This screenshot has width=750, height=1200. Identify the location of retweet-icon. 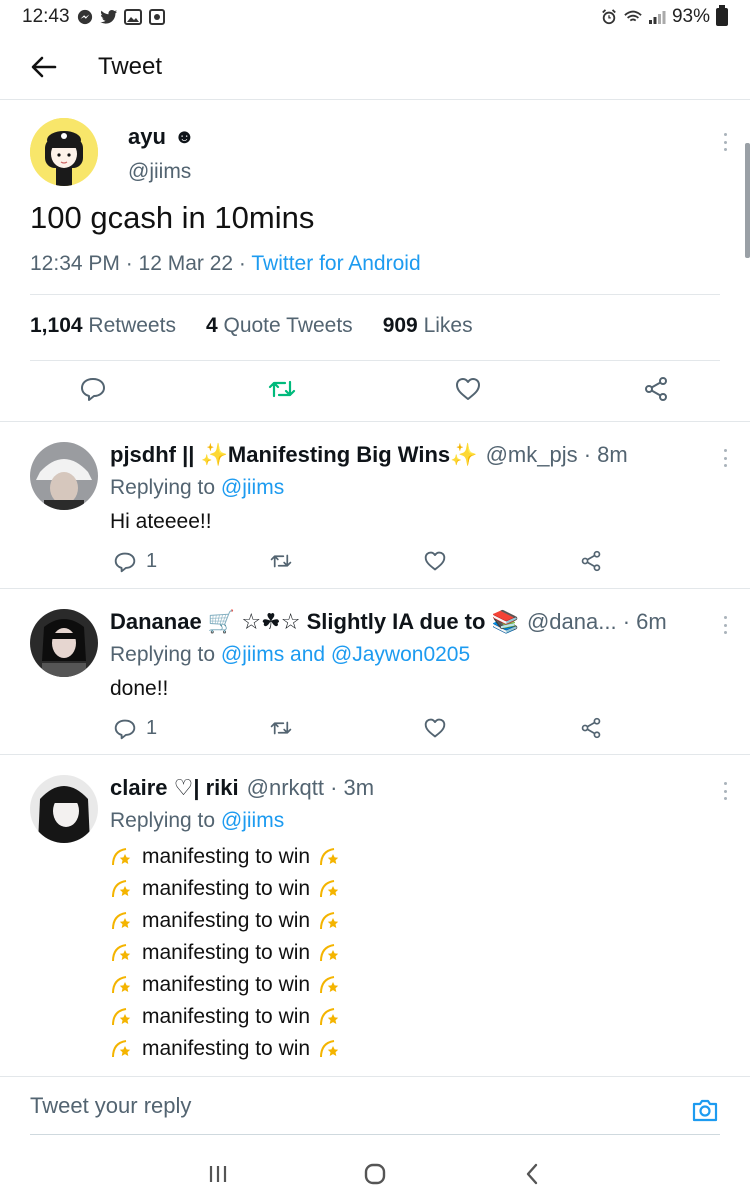
(281, 561).